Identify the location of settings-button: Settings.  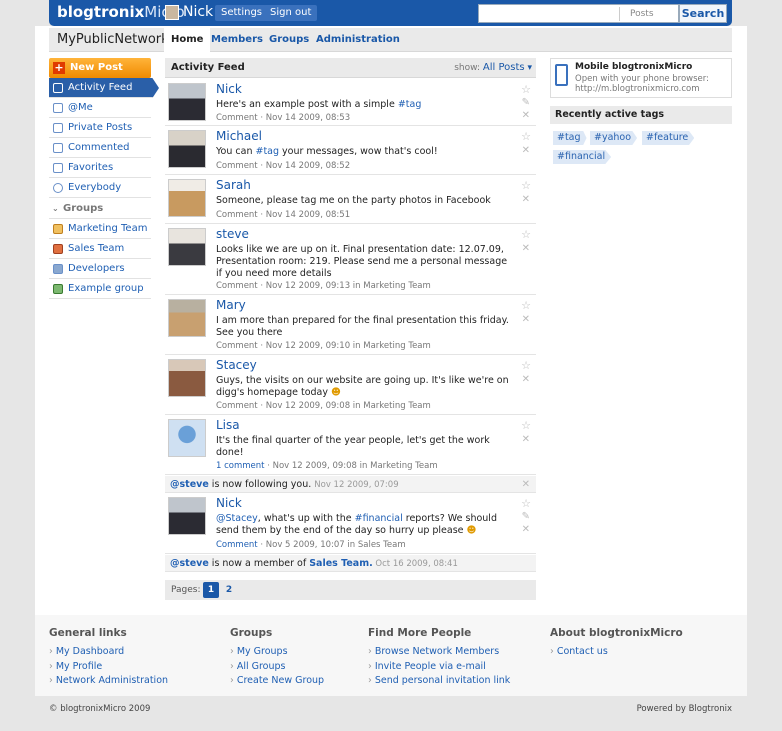
(242, 13).